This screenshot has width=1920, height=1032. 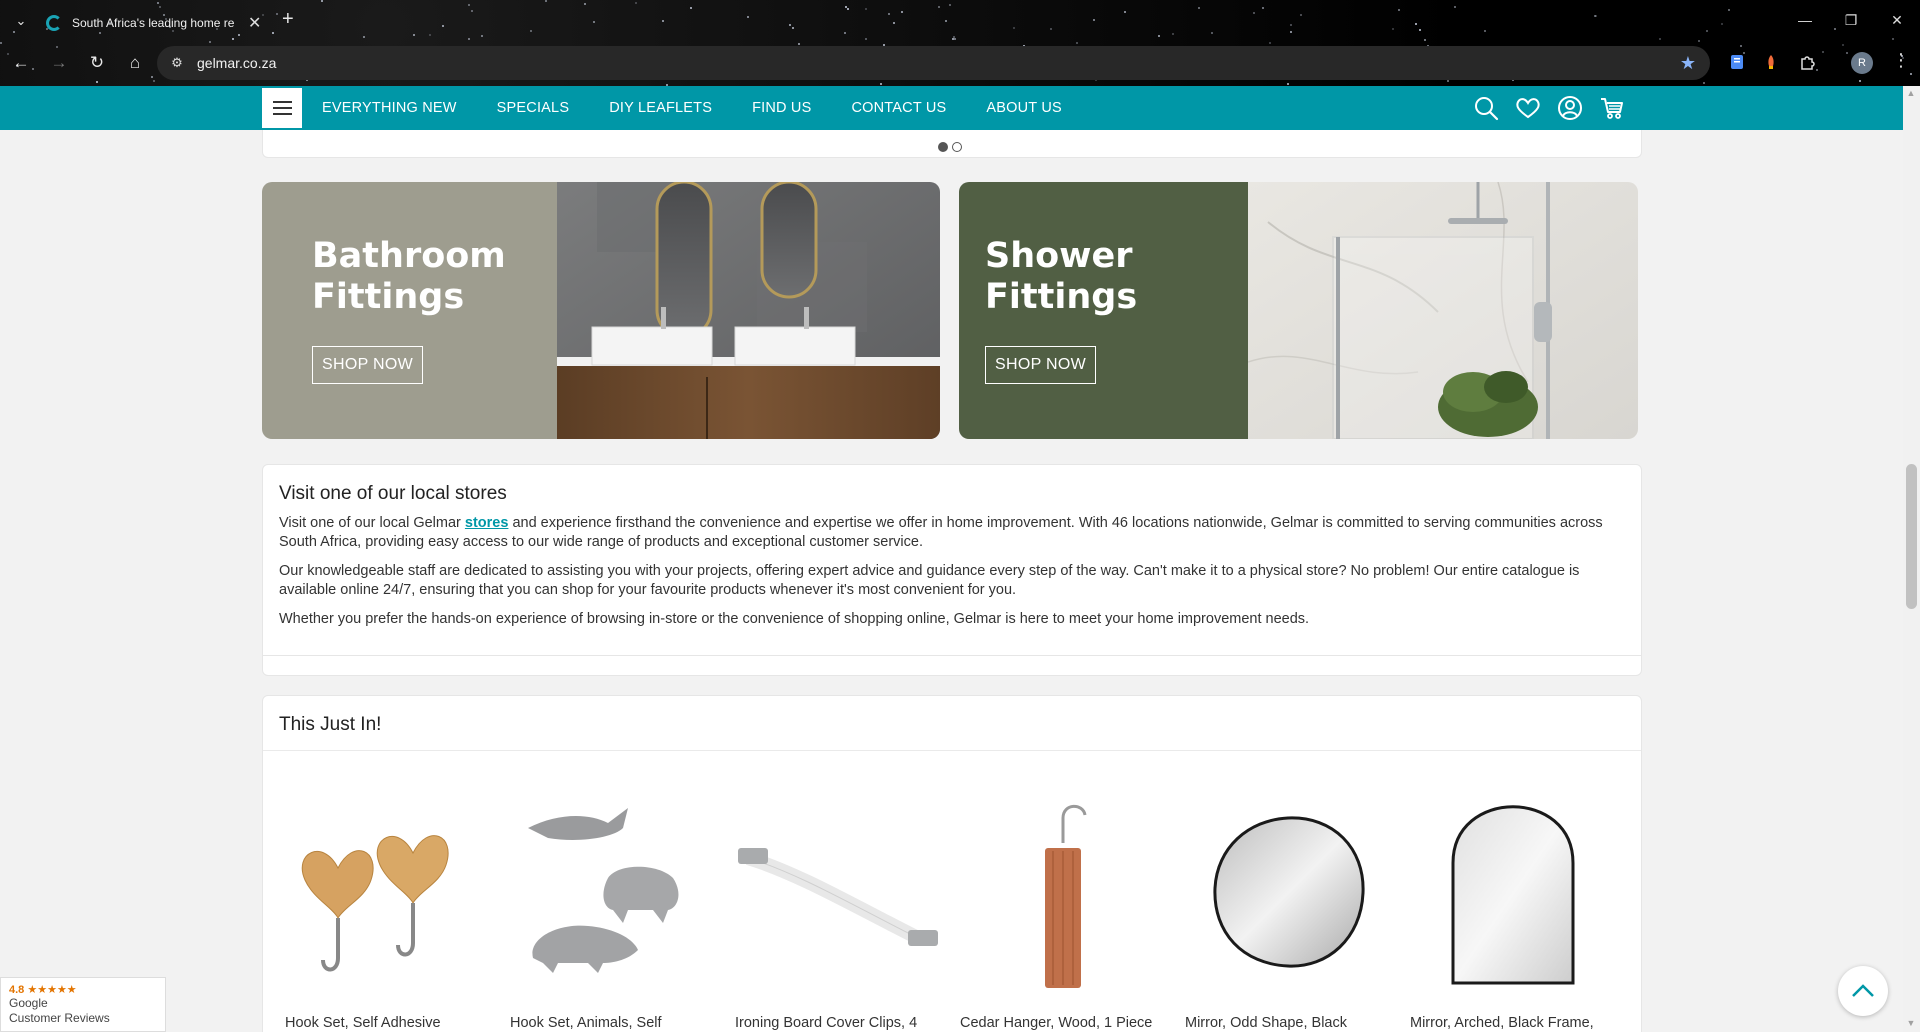 I want to click on menu-about-us: ABOUT US, so click(x=1023, y=108).